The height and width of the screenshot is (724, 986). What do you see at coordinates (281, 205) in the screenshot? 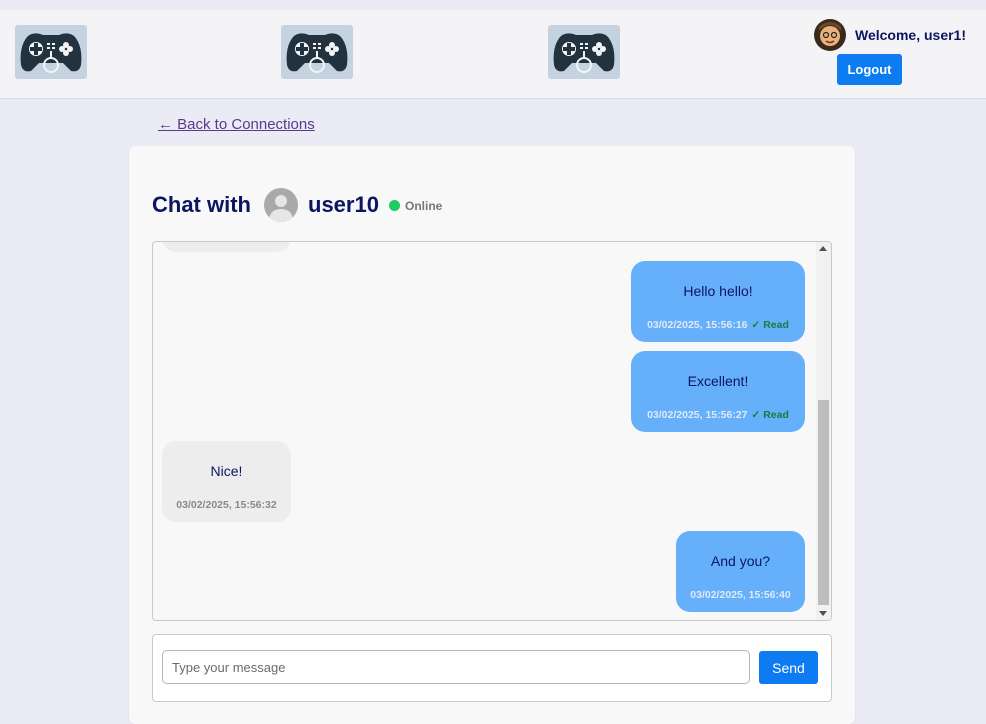
I see `peer-avatar` at bounding box center [281, 205].